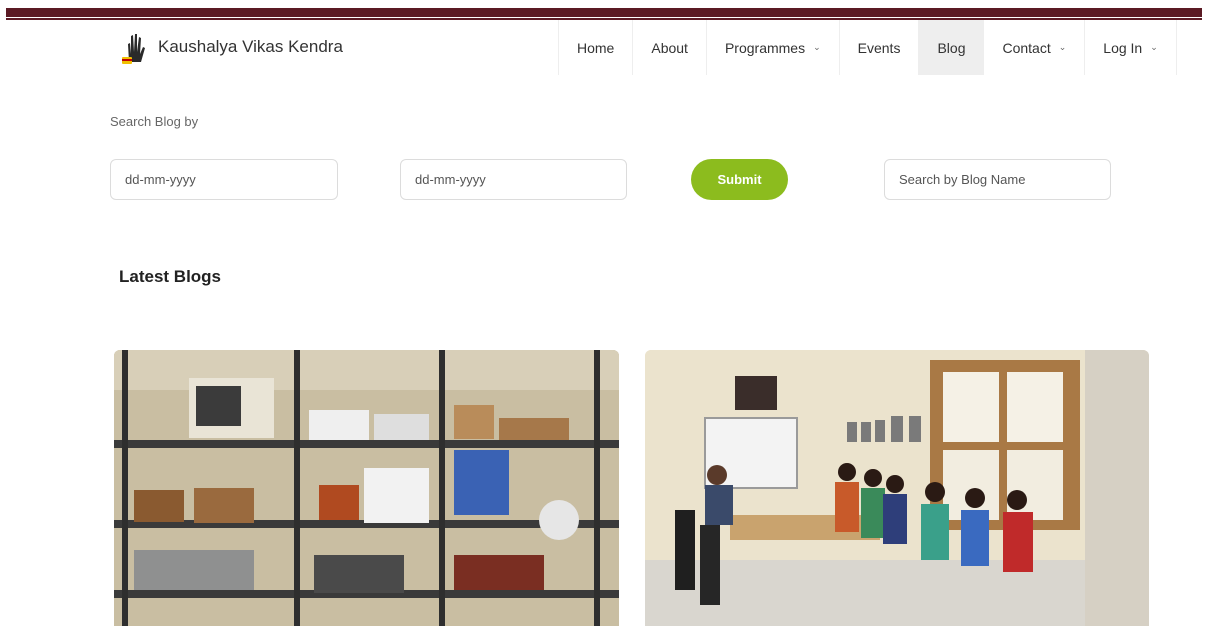  I want to click on nav-blog-label: Blog, so click(951, 47).